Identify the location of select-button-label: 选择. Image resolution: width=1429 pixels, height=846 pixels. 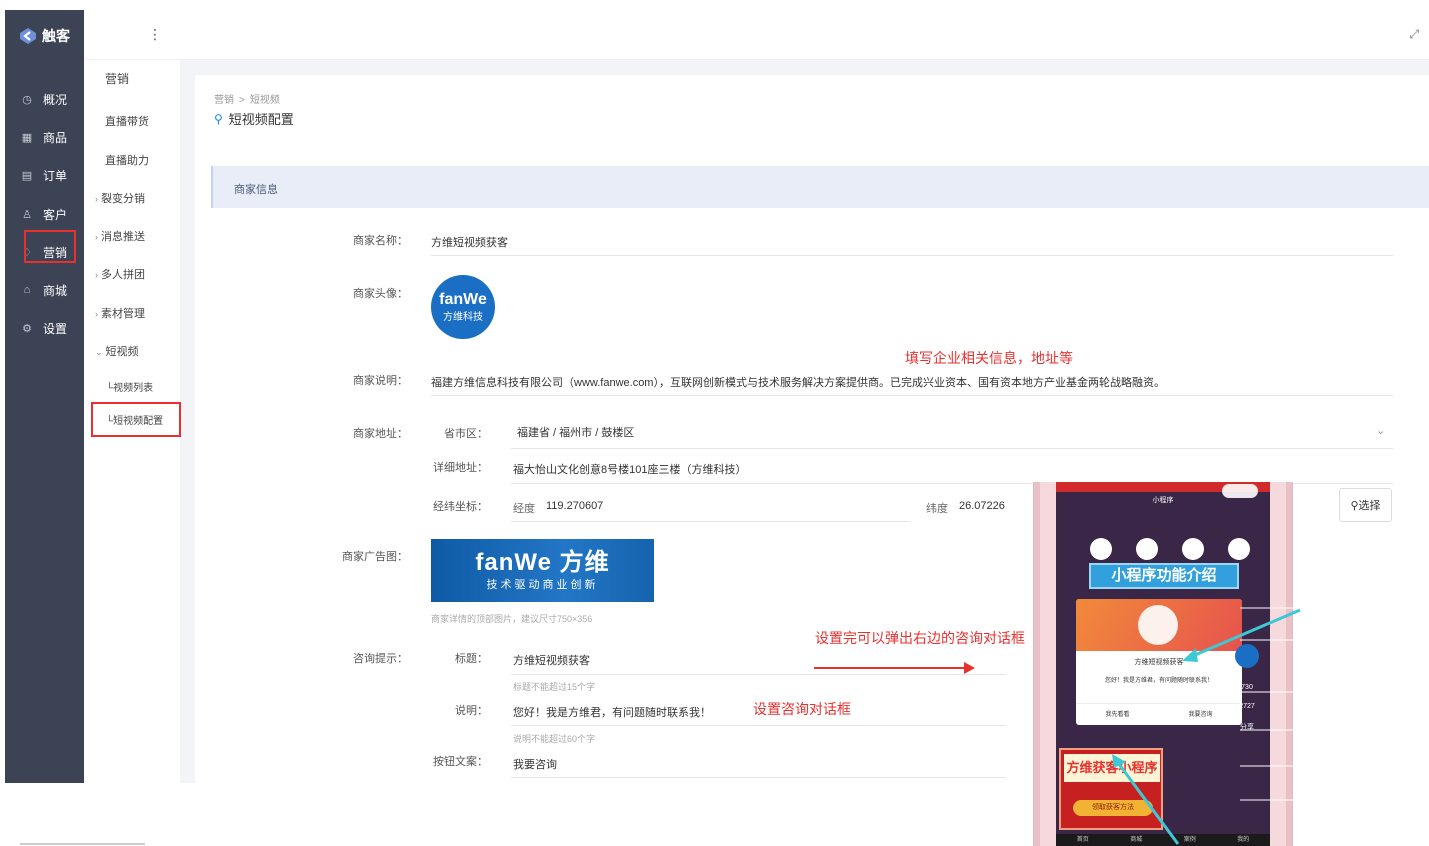
(1369, 506).